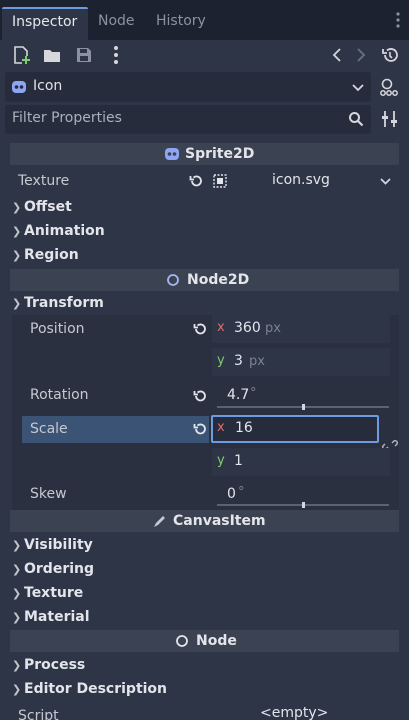 The width and height of the screenshot is (409, 720). I want to click on section-header-sprite2d: Sprite2D, so click(204, 154).